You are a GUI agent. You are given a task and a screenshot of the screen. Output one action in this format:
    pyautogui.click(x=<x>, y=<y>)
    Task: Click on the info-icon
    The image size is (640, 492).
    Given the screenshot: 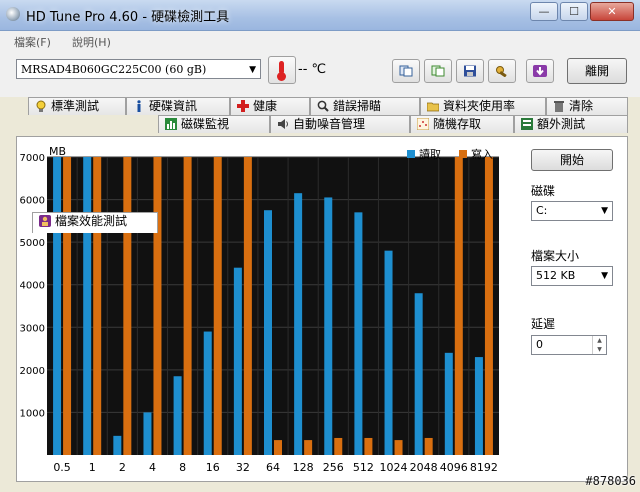 What is the action you would take?
    pyautogui.click(x=139, y=106)
    